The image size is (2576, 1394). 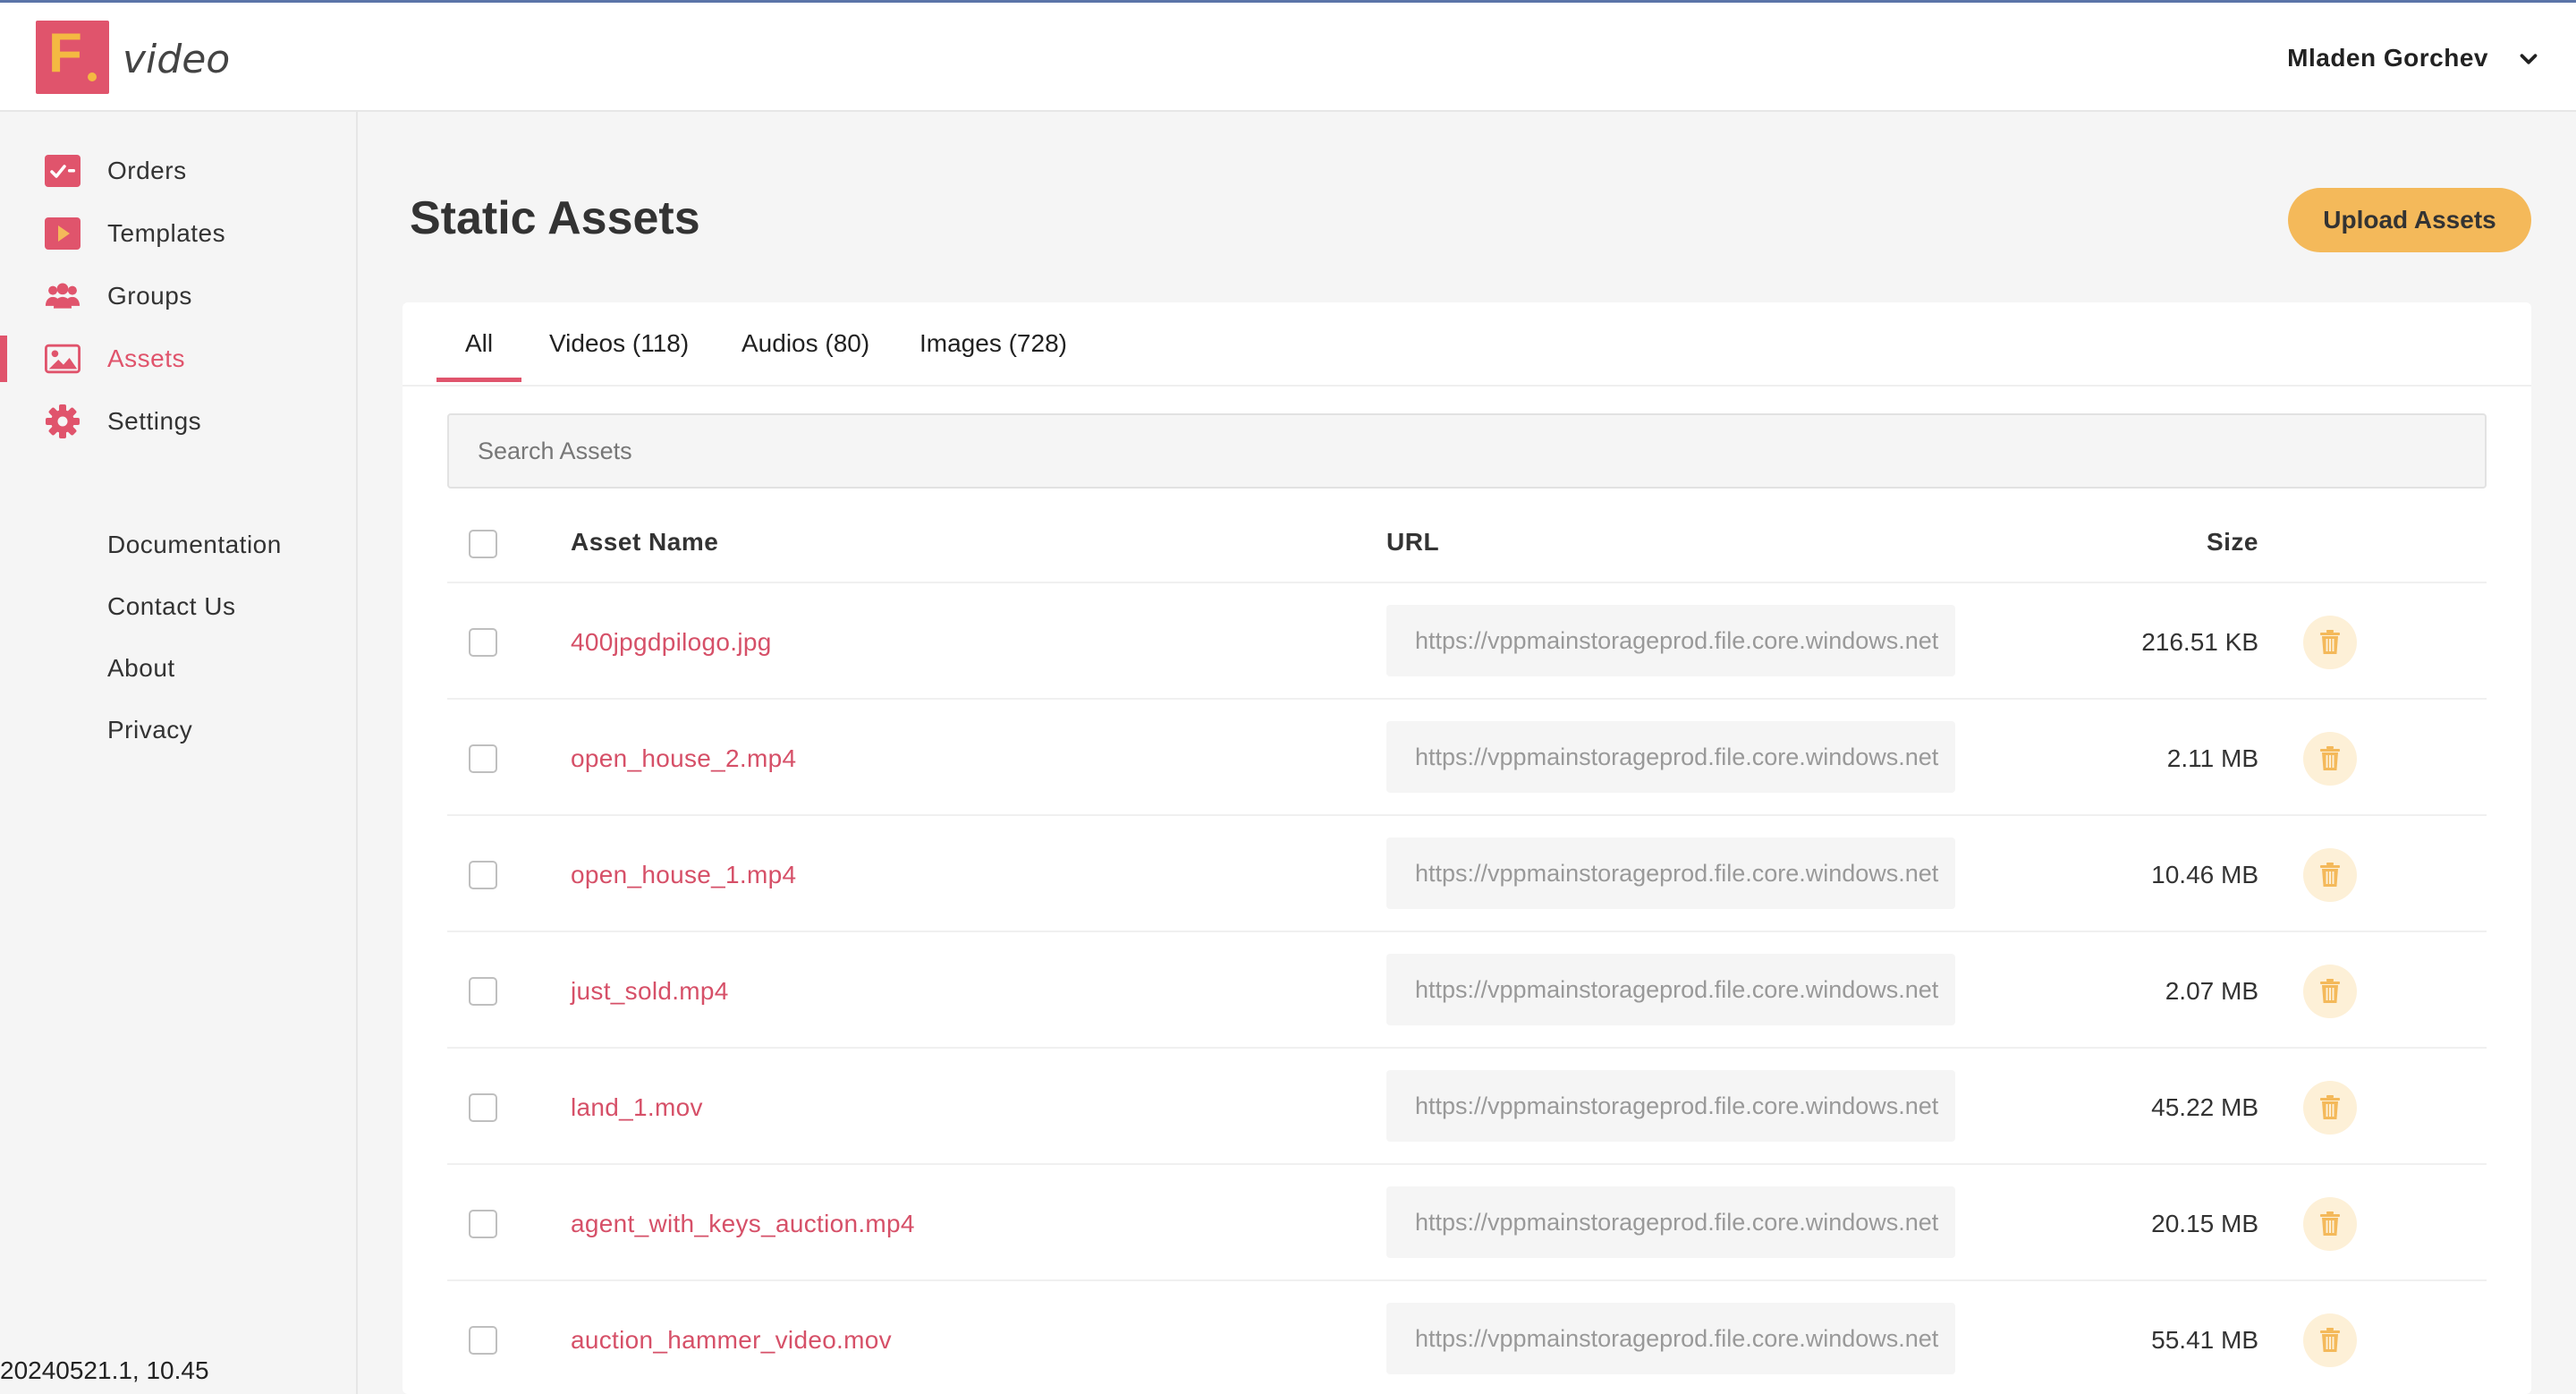 What do you see at coordinates (2387, 58) in the screenshot?
I see `user-menu-name: Mladen Gorchev` at bounding box center [2387, 58].